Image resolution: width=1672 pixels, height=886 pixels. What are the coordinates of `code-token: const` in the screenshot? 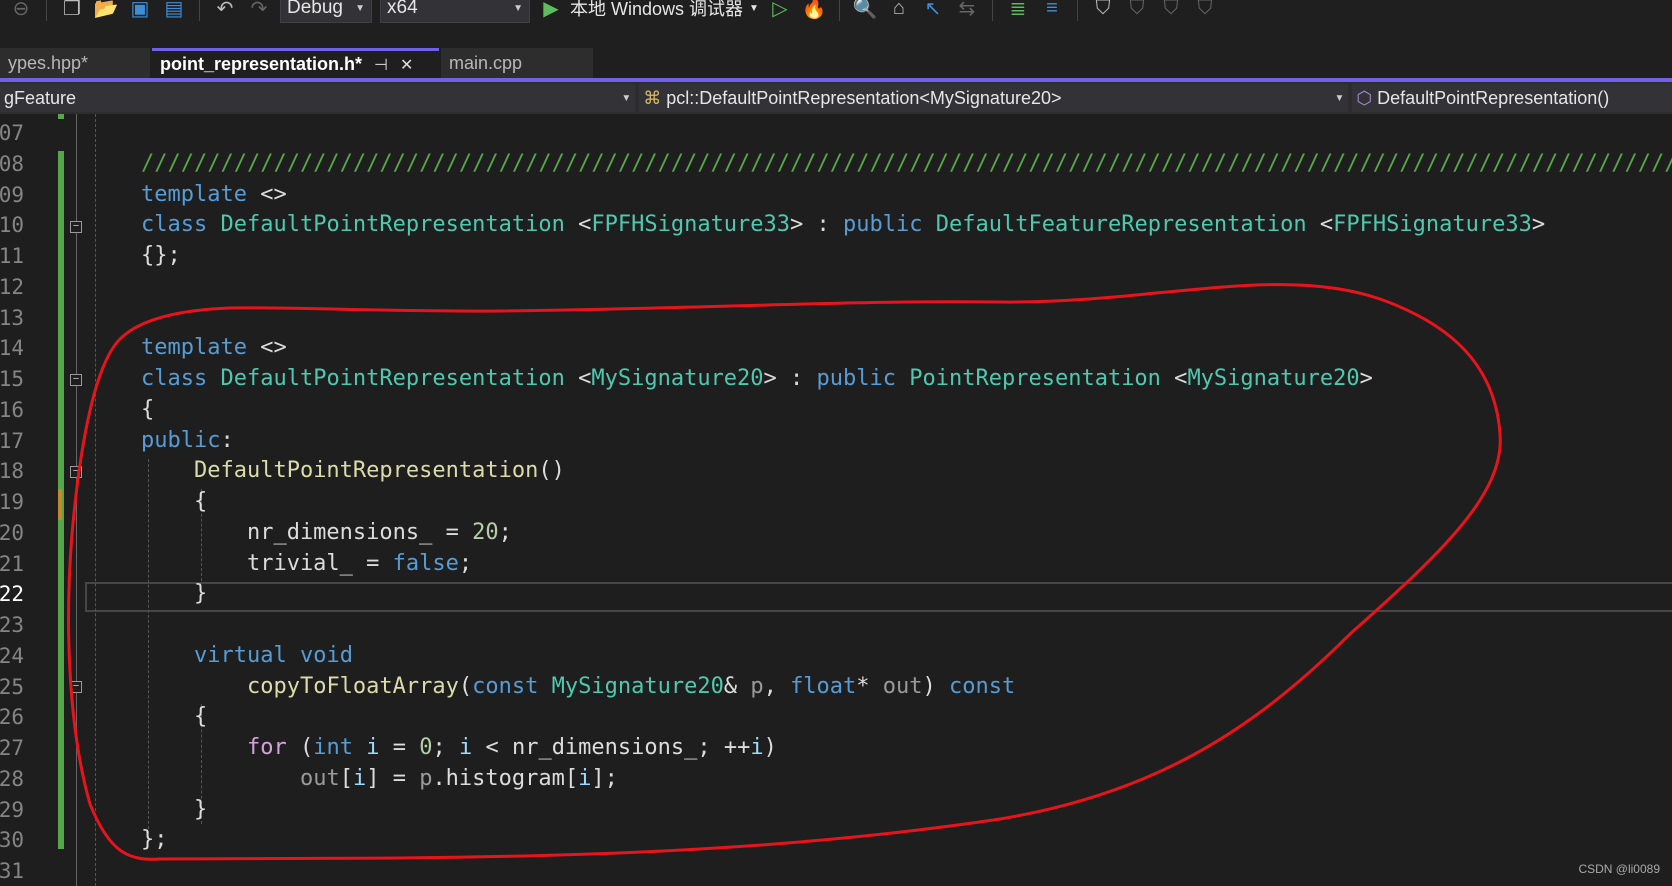 It's located at (505, 686).